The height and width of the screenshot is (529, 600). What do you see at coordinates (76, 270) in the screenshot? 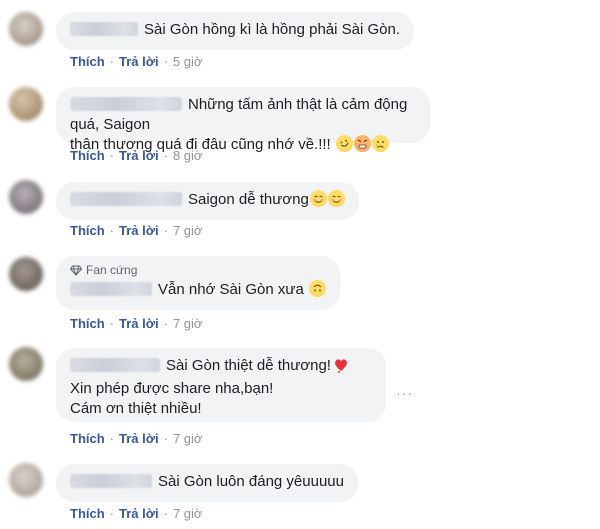
I see `diamond-icon` at bounding box center [76, 270].